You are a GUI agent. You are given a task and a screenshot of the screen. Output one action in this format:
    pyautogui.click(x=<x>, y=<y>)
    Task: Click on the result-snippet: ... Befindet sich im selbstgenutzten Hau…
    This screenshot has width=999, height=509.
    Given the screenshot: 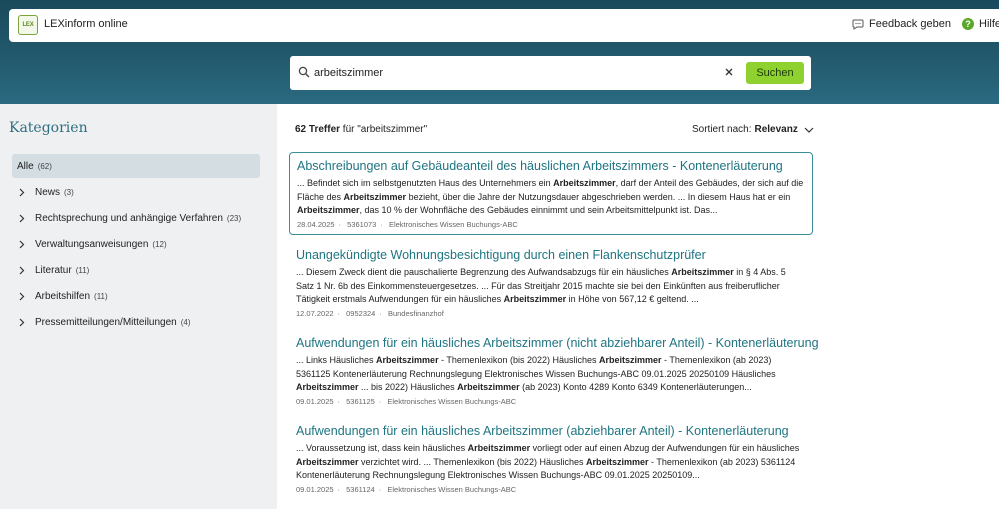 What is the action you would take?
    pyautogui.click(x=550, y=196)
    